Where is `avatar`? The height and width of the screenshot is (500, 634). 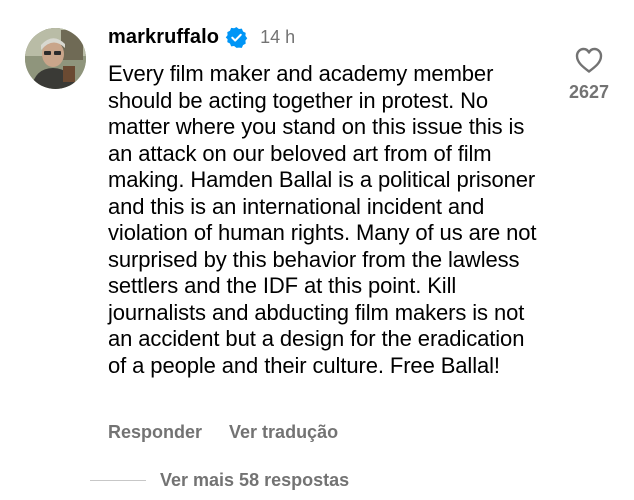
avatar is located at coordinates (55, 58).